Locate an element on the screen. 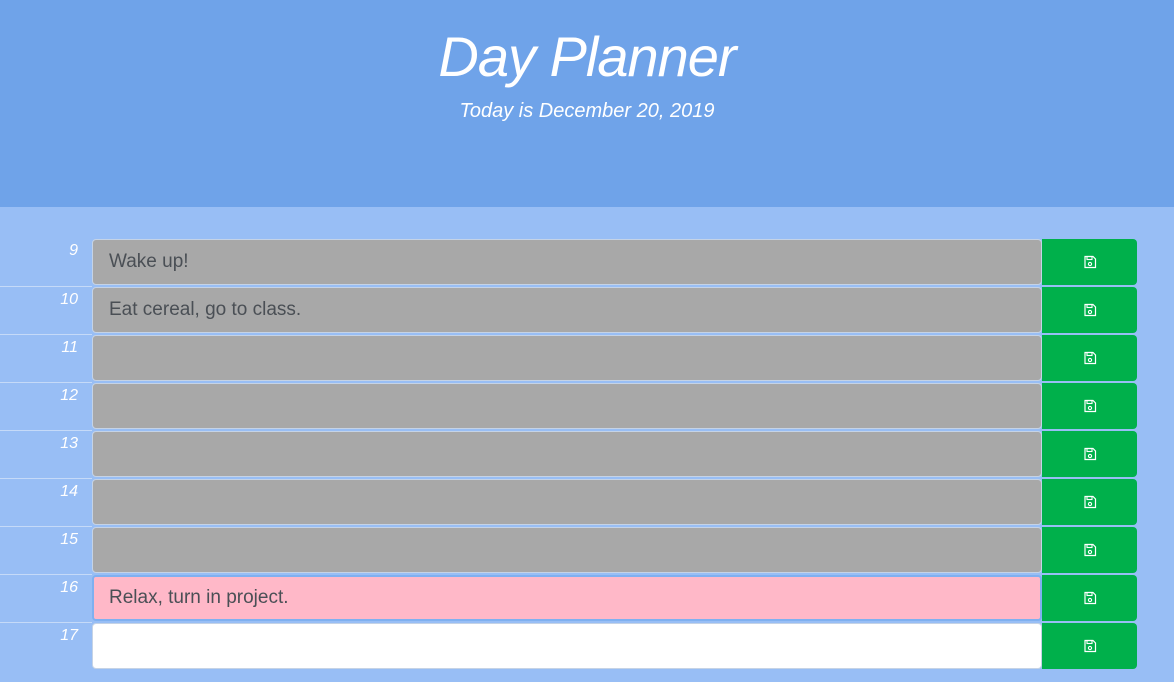 This screenshot has height=682, width=1174. task-input: Relax, turn in project. is located at coordinates (567, 598).